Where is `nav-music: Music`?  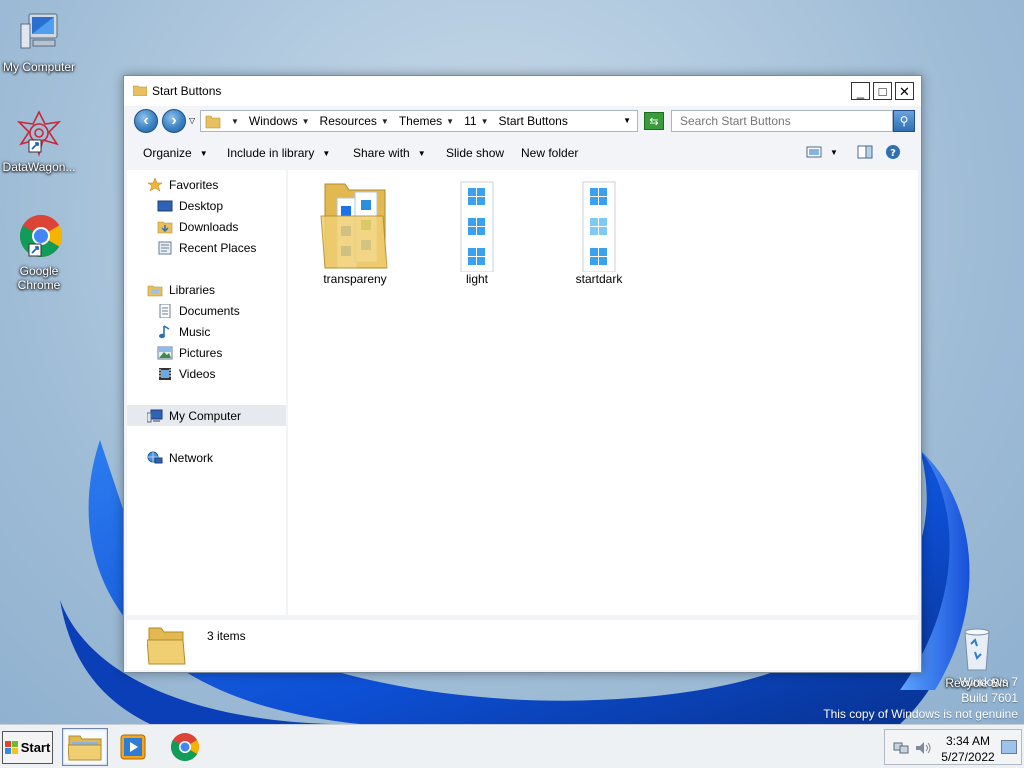
nav-music: Music is located at coordinates (206, 331).